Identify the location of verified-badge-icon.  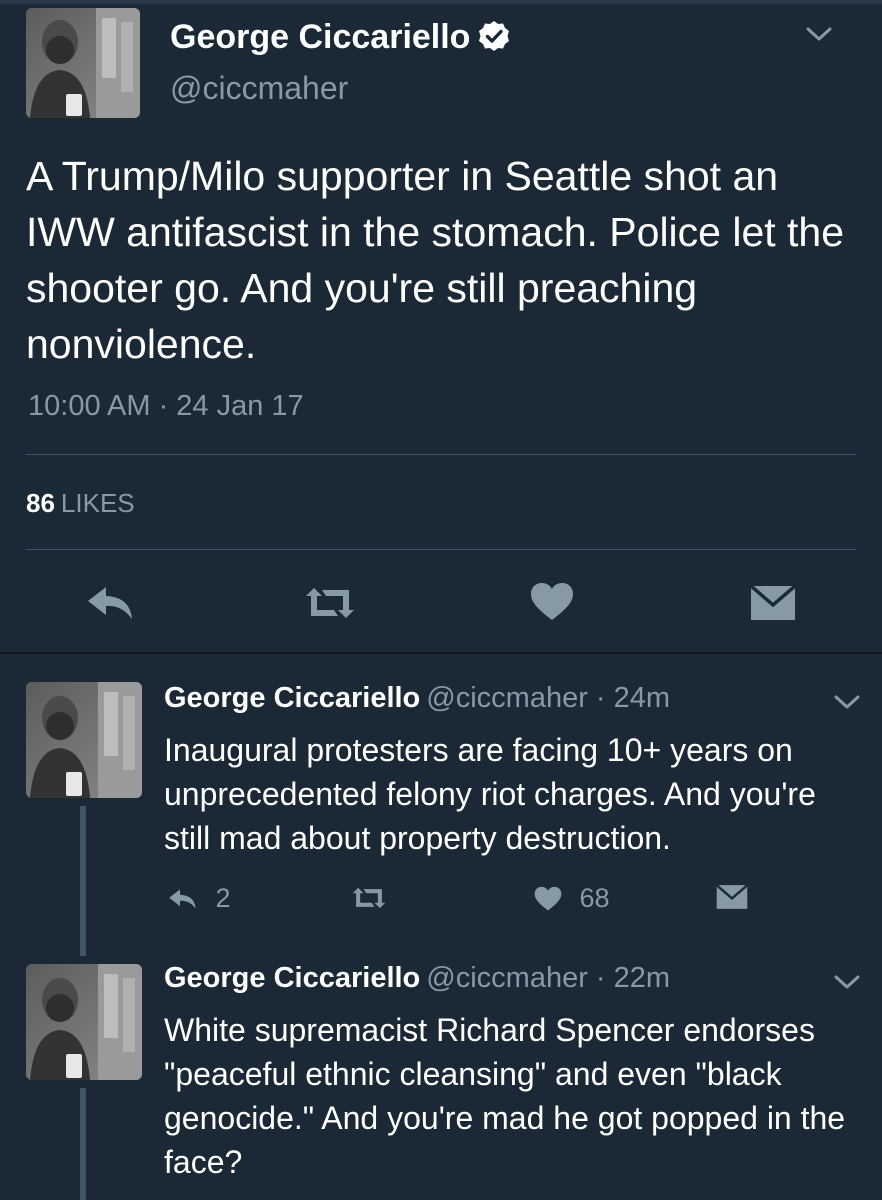
(494, 36).